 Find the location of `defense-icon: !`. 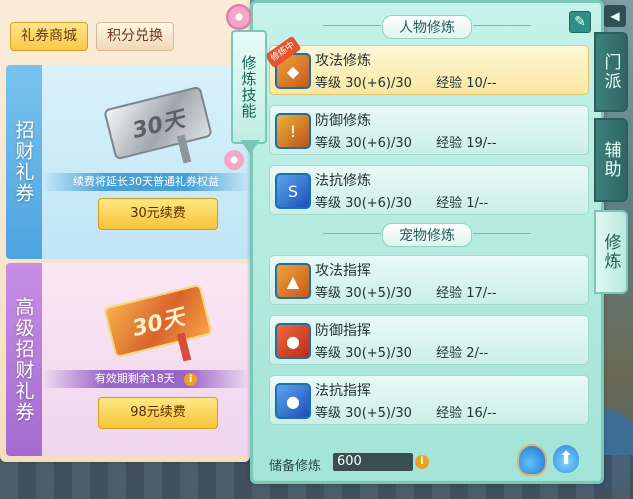

defense-icon: ! is located at coordinates (293, 131).